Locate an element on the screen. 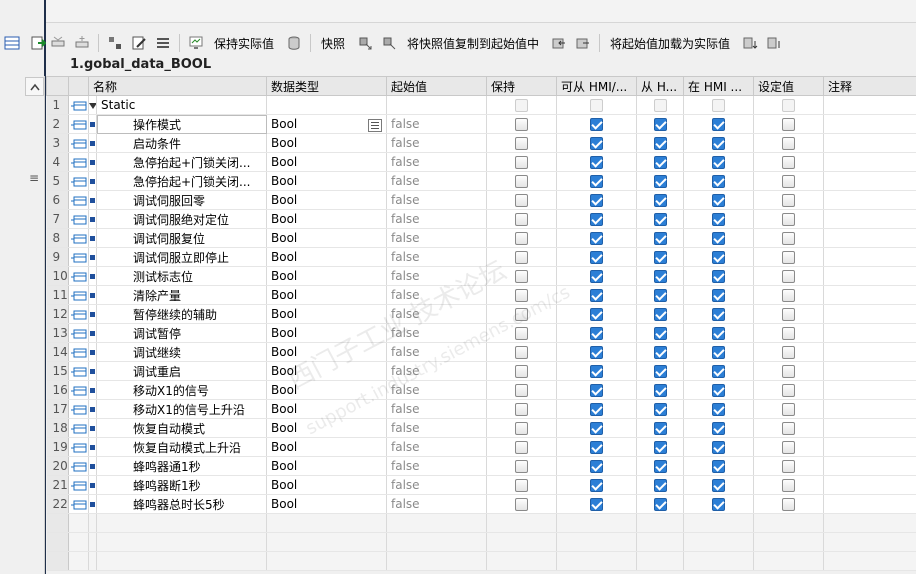 This screenshot has width=916, height=574. keep-actual-values-button: 保持实际值 is located at coordinates (244, 43).